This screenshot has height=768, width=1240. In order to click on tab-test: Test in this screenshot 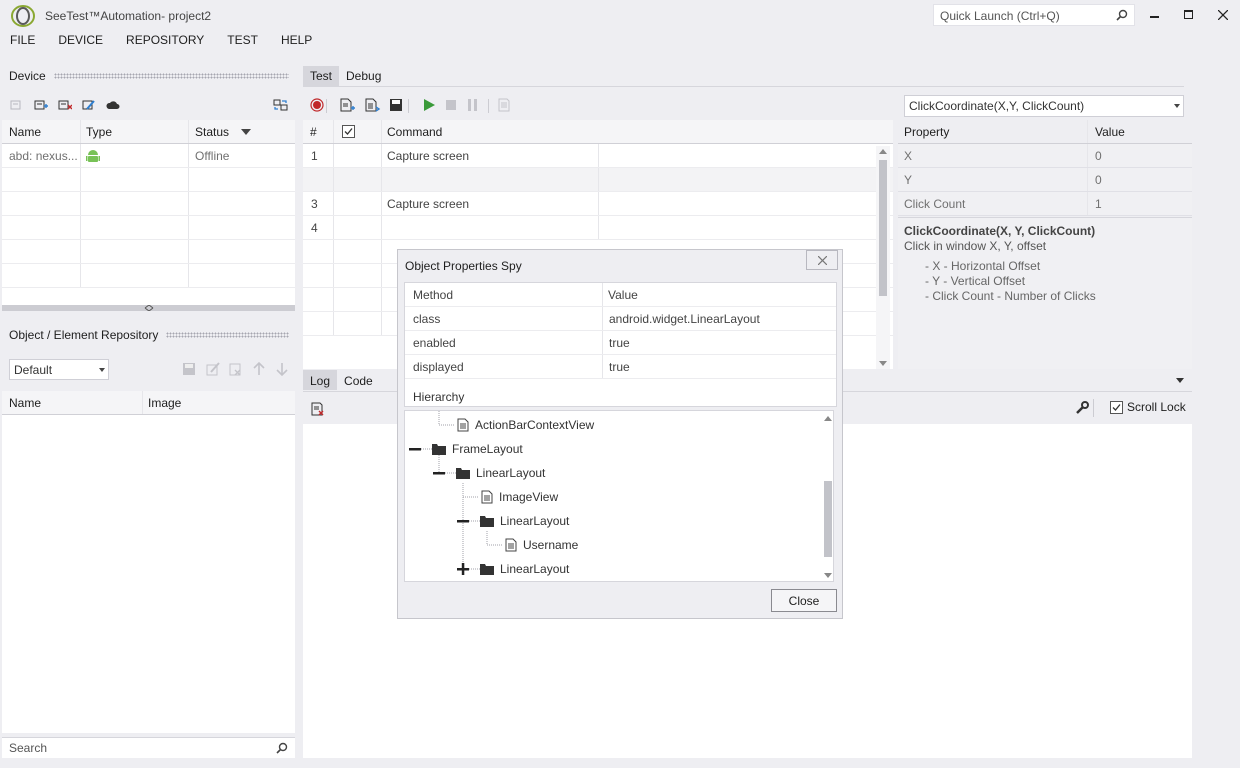, I will do `click(321, 76)`.